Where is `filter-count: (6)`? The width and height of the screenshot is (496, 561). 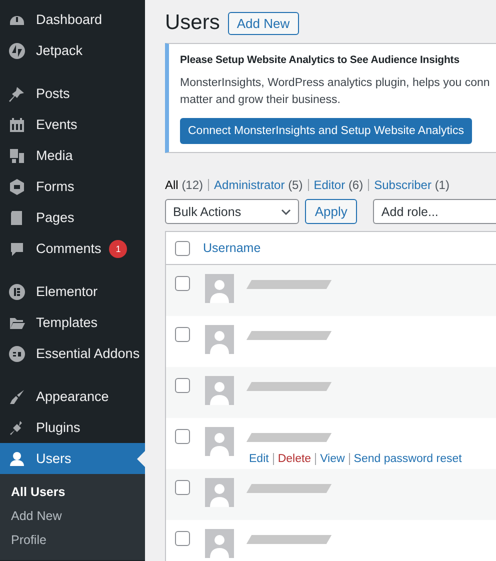 filter-count: (6) is located at coordinates (356, 185).